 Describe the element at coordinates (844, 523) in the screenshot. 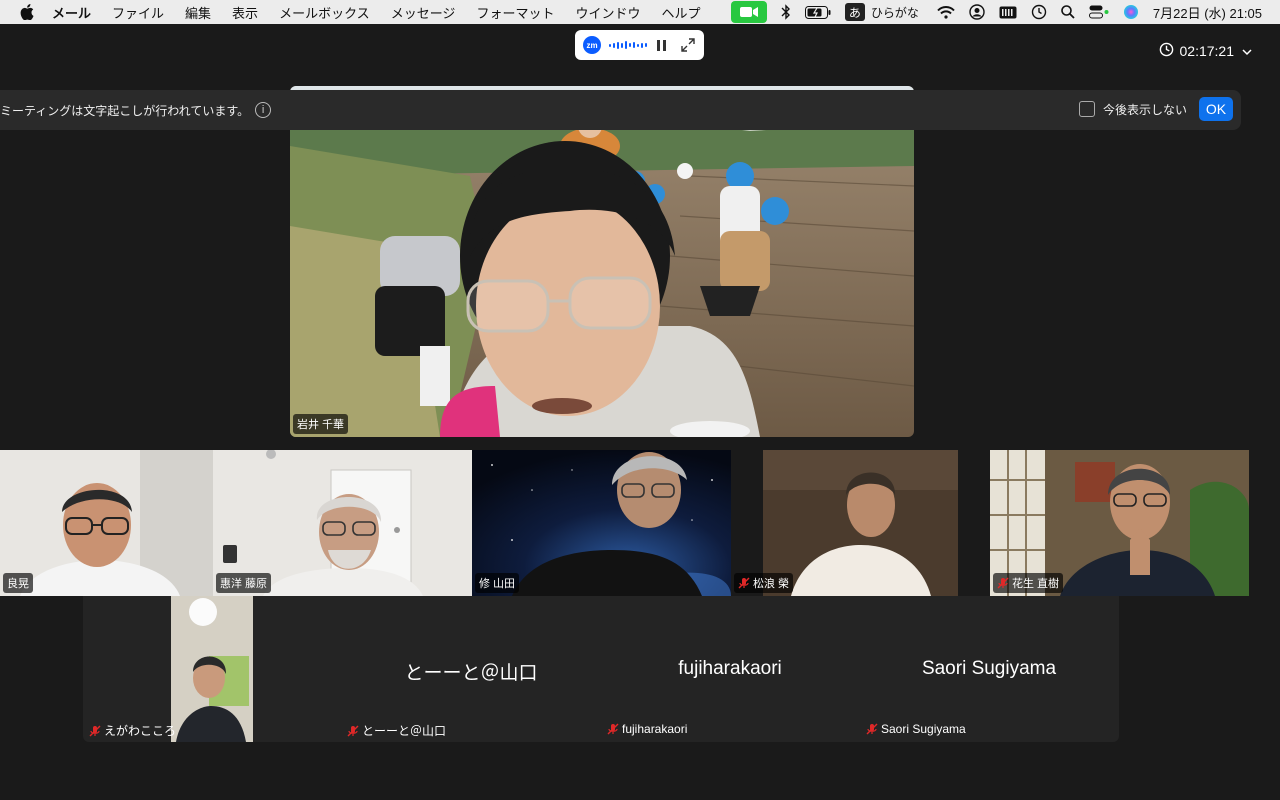

I see `participant-tile: 松浪 榮` at that location.